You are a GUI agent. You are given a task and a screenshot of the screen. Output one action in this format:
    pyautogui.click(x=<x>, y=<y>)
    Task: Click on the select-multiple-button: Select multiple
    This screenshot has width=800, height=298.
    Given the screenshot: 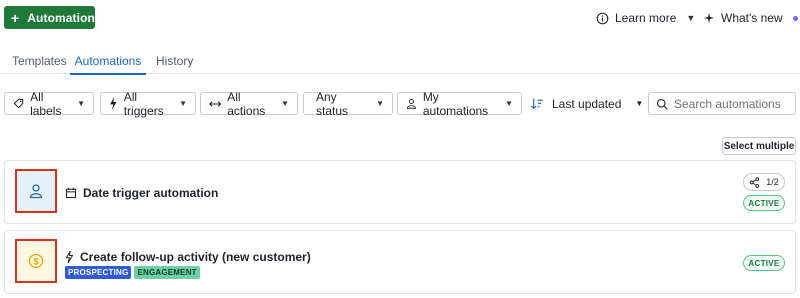 What is the action you would take?
    pyautogui.click(x=759, y=146)
    